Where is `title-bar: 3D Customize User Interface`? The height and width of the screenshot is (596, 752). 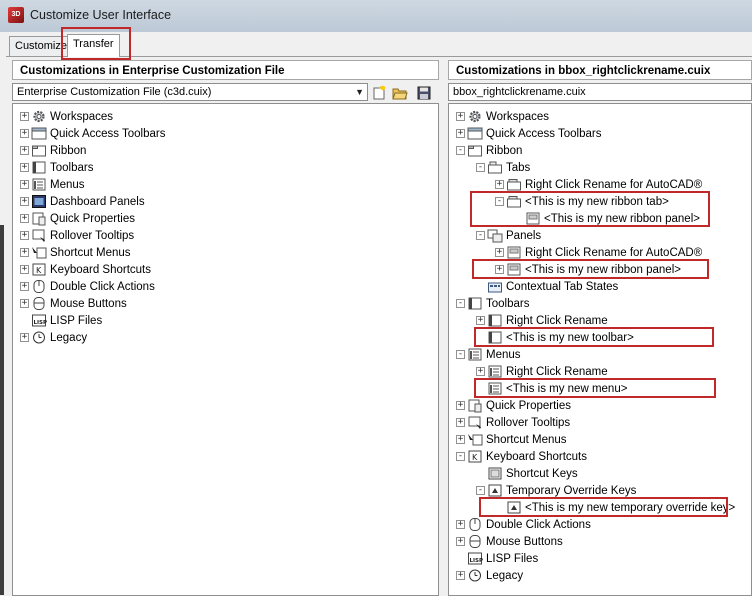
title-bar: 3D Customize User Interface is located at coordinates (376, 16).